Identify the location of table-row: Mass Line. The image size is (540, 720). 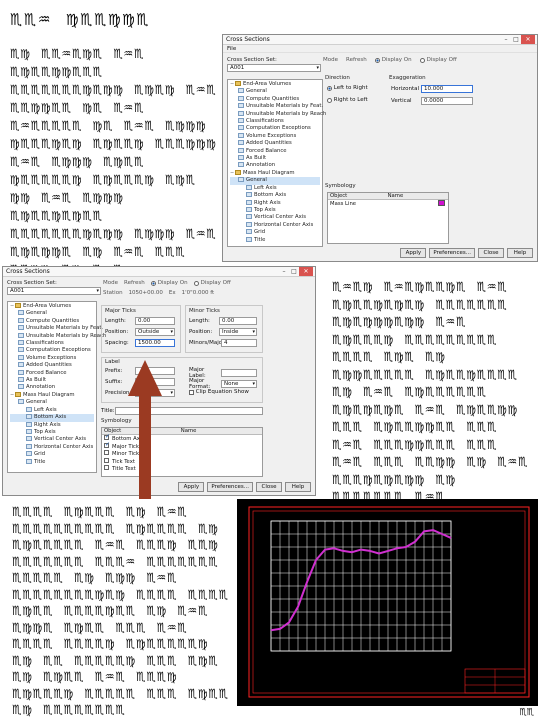
(388, 203).